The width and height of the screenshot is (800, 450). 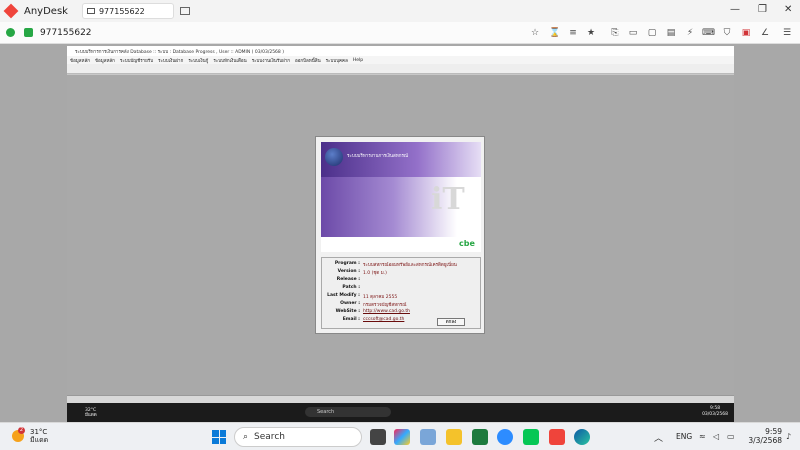 I want to click on menu-item: ระบบบัญชีรายรับ, so click(x=136, y=60).